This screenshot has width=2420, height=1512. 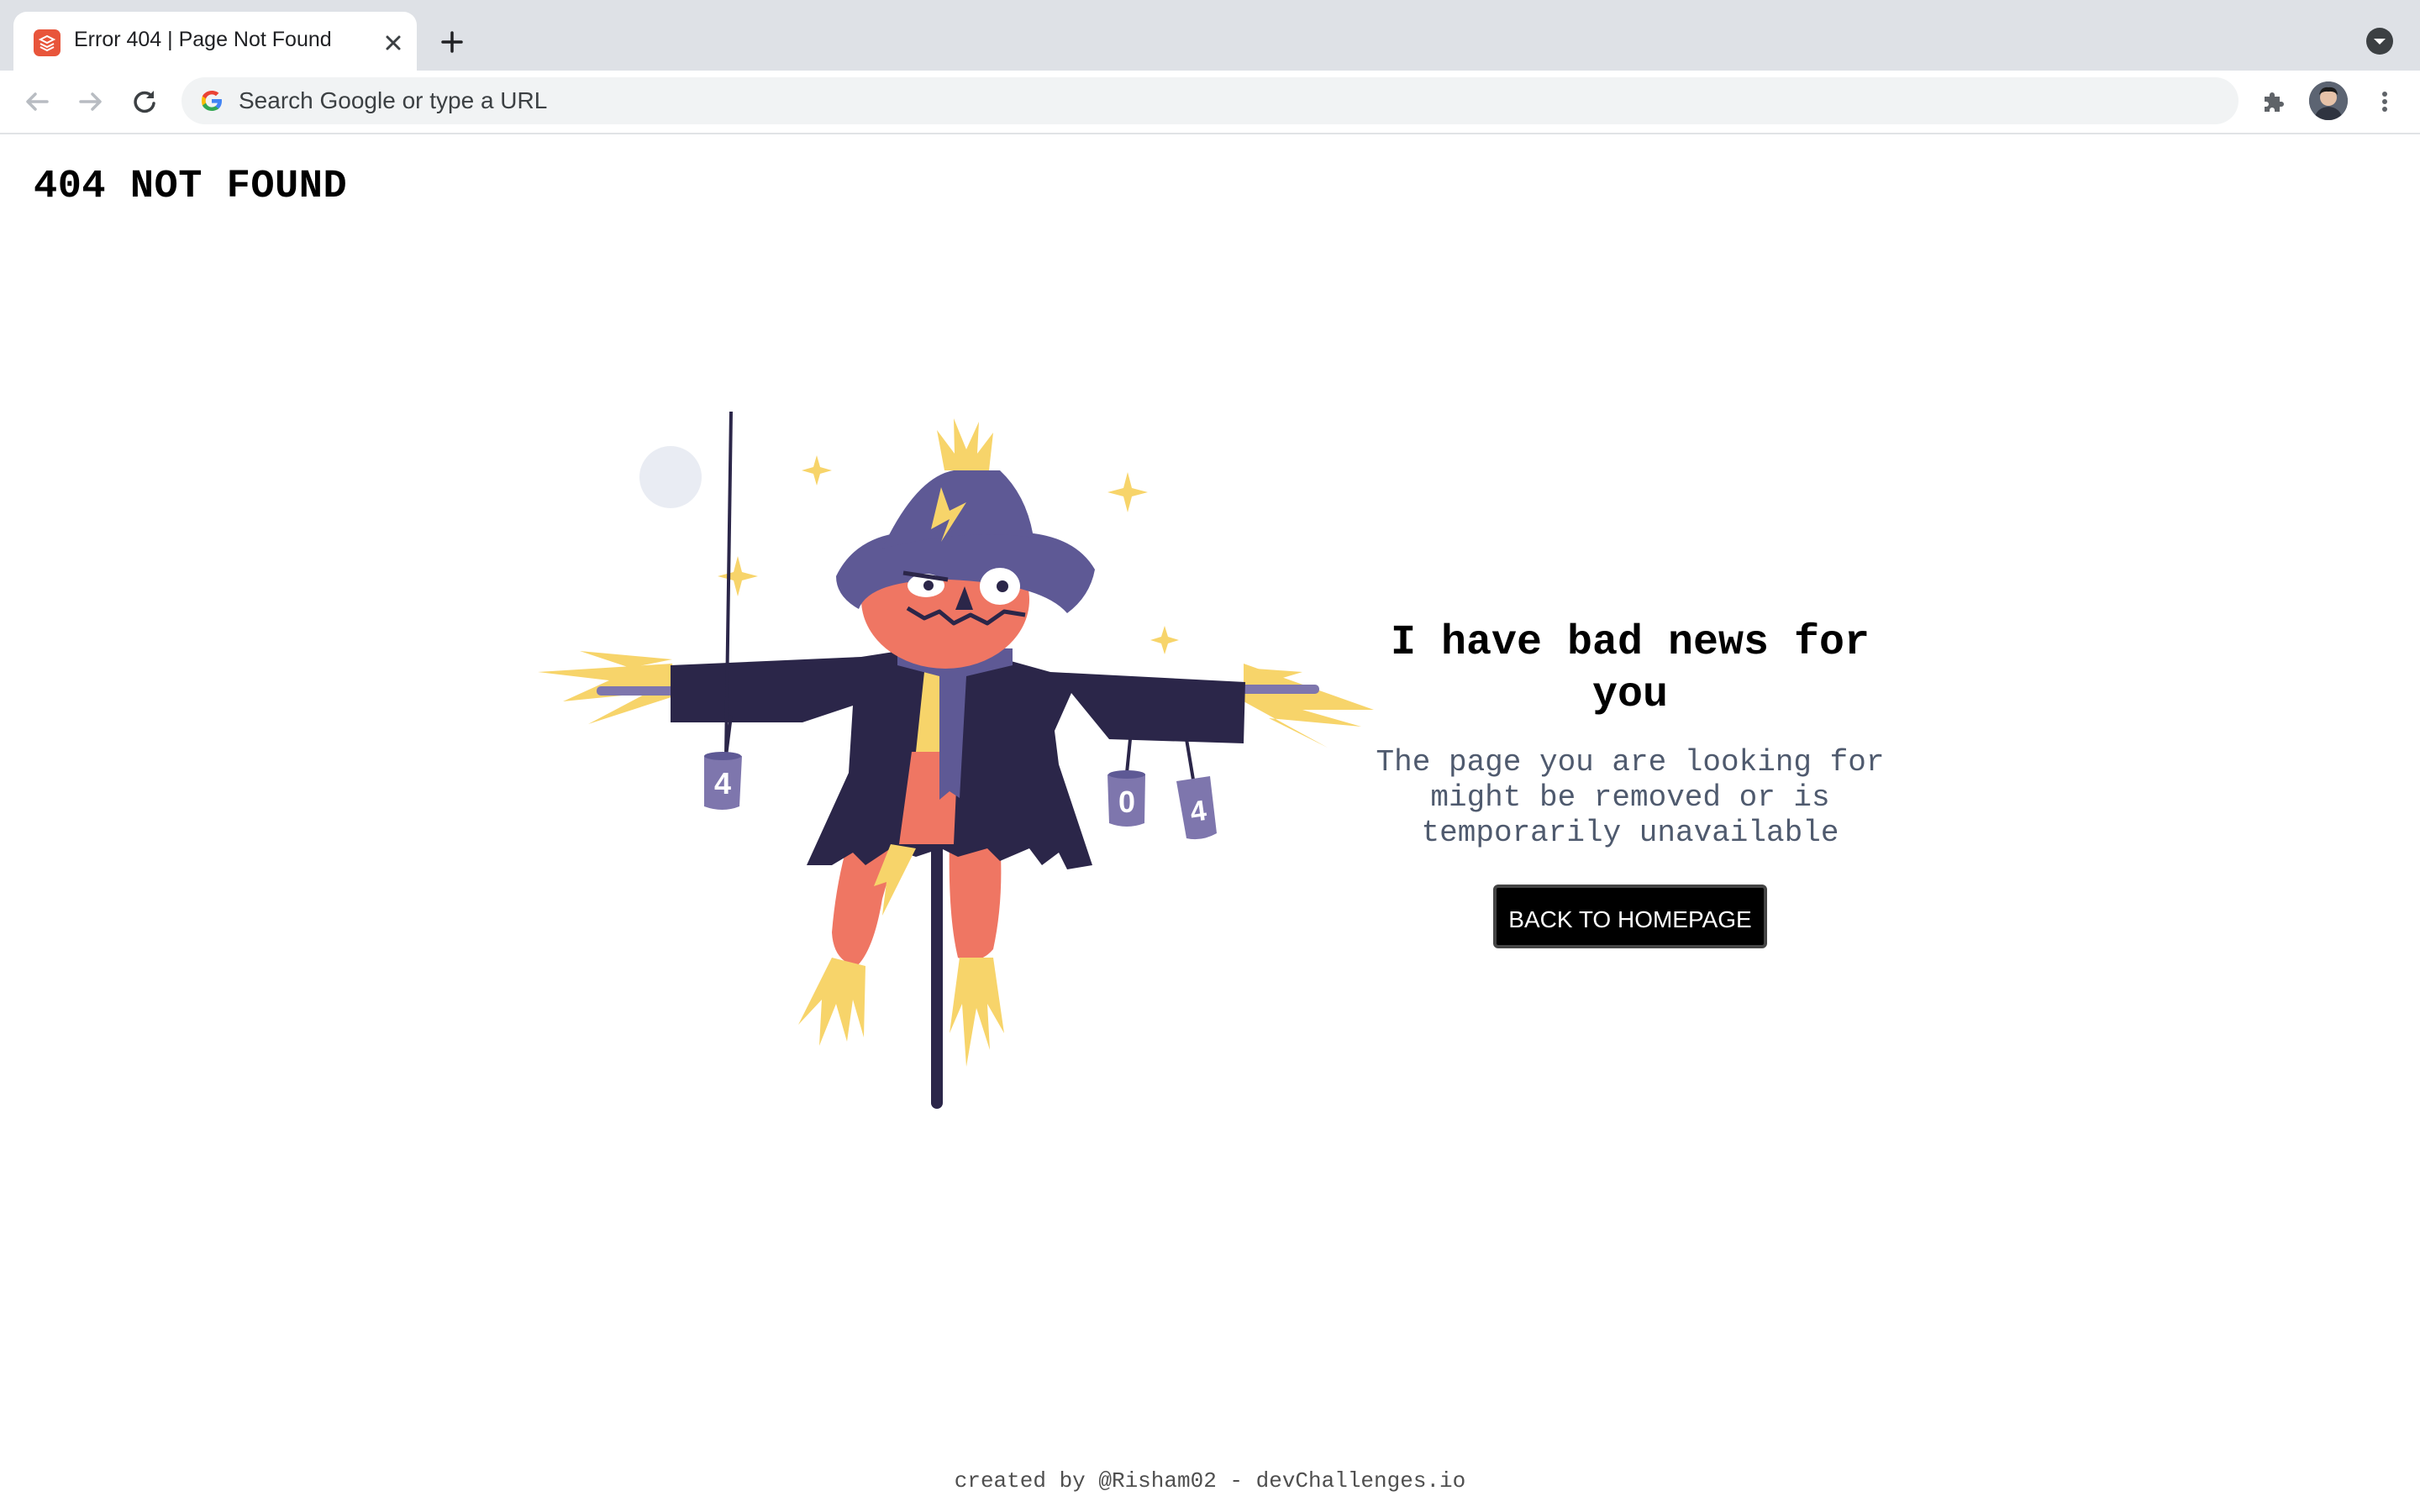 I want to click on reload-icon, so click(x=144, y=101).